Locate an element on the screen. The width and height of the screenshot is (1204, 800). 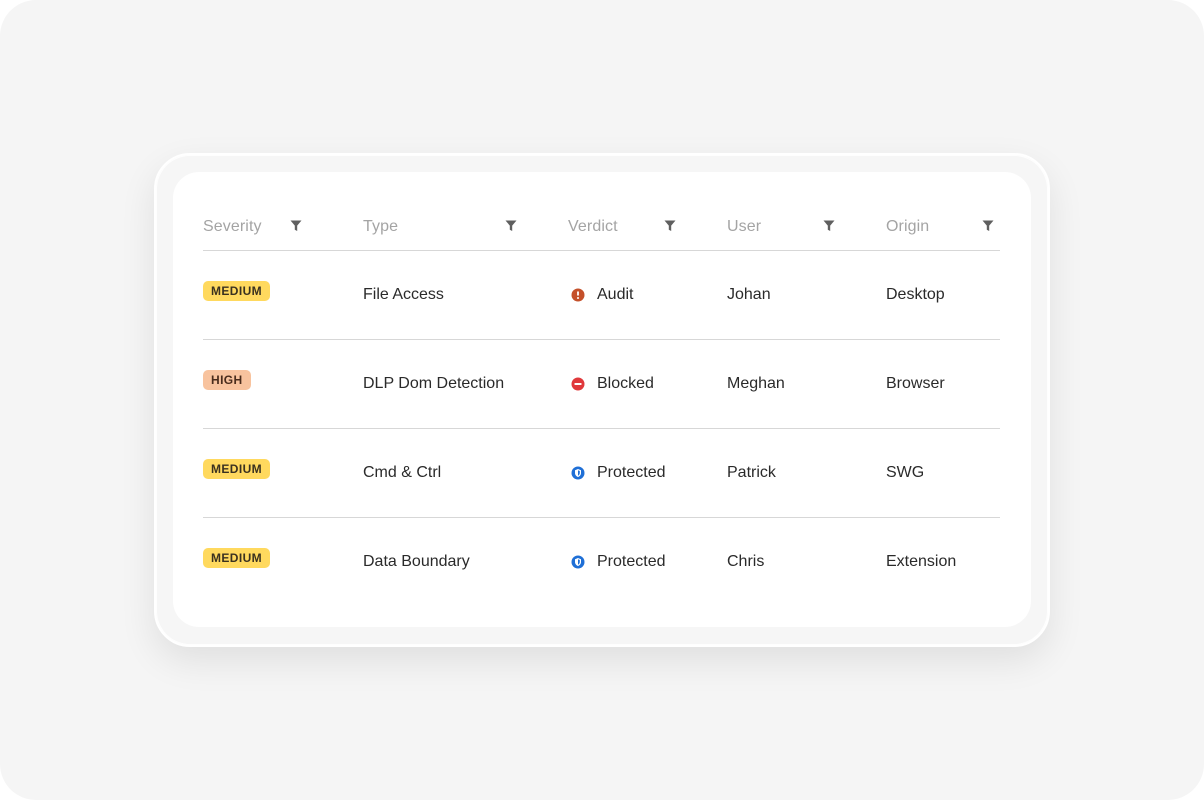
column-header-verdict: Verdict is located at coordinates (618, 227).